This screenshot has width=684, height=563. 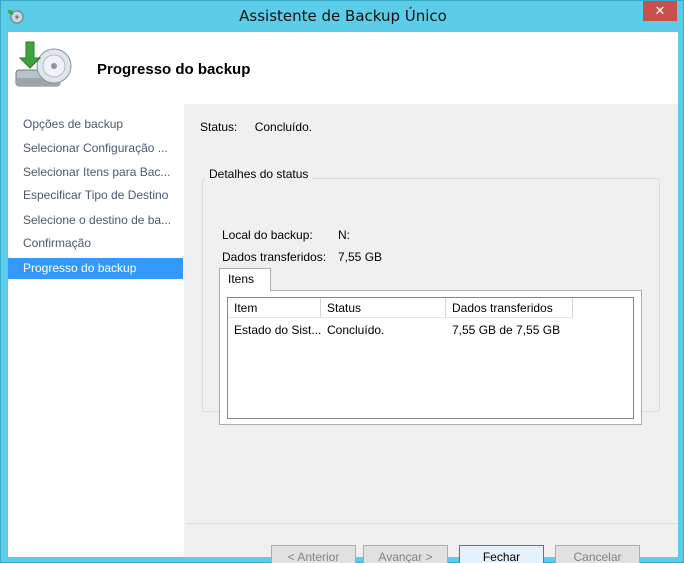 I want to click on row-status-cell: Concluído., so click(x=356, y=330).